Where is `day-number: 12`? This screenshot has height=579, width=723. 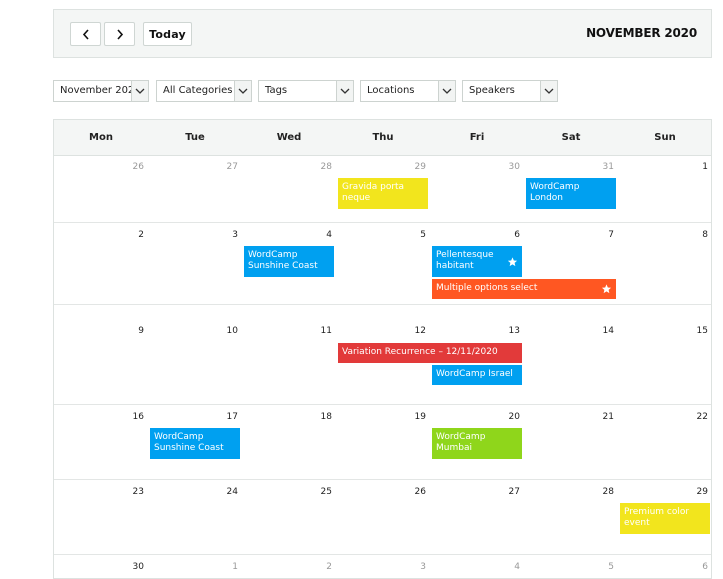 day-number: 12 is located at coordinates (381, 331).